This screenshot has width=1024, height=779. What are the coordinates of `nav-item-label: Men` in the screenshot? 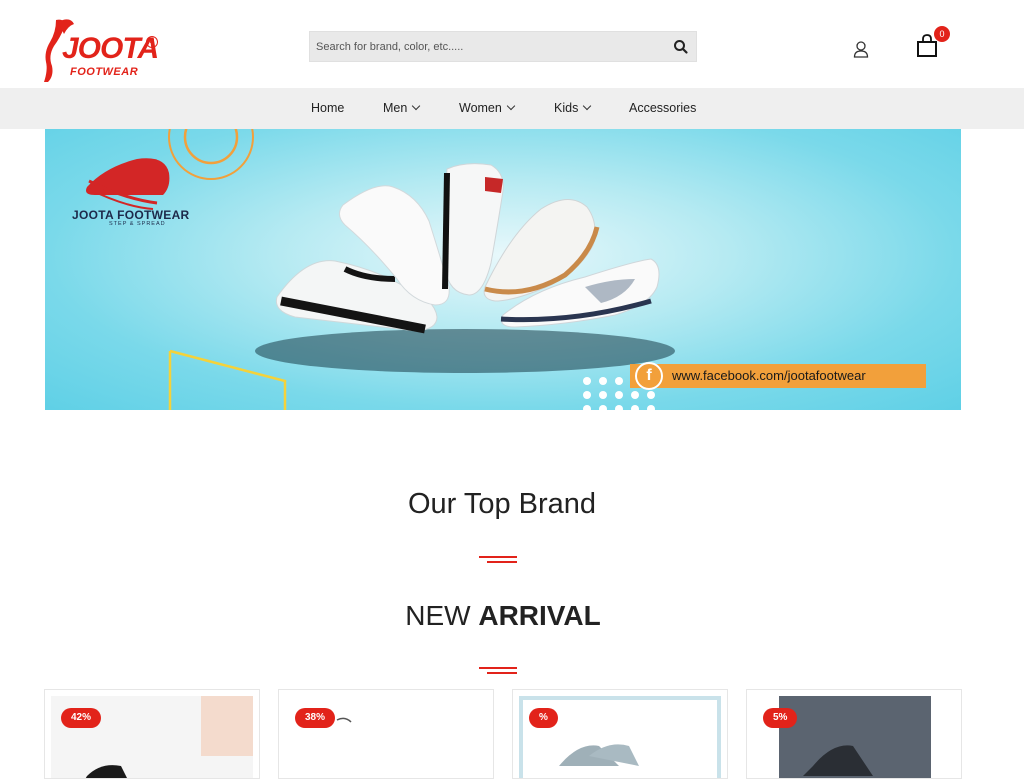 It's located at (395, 108).